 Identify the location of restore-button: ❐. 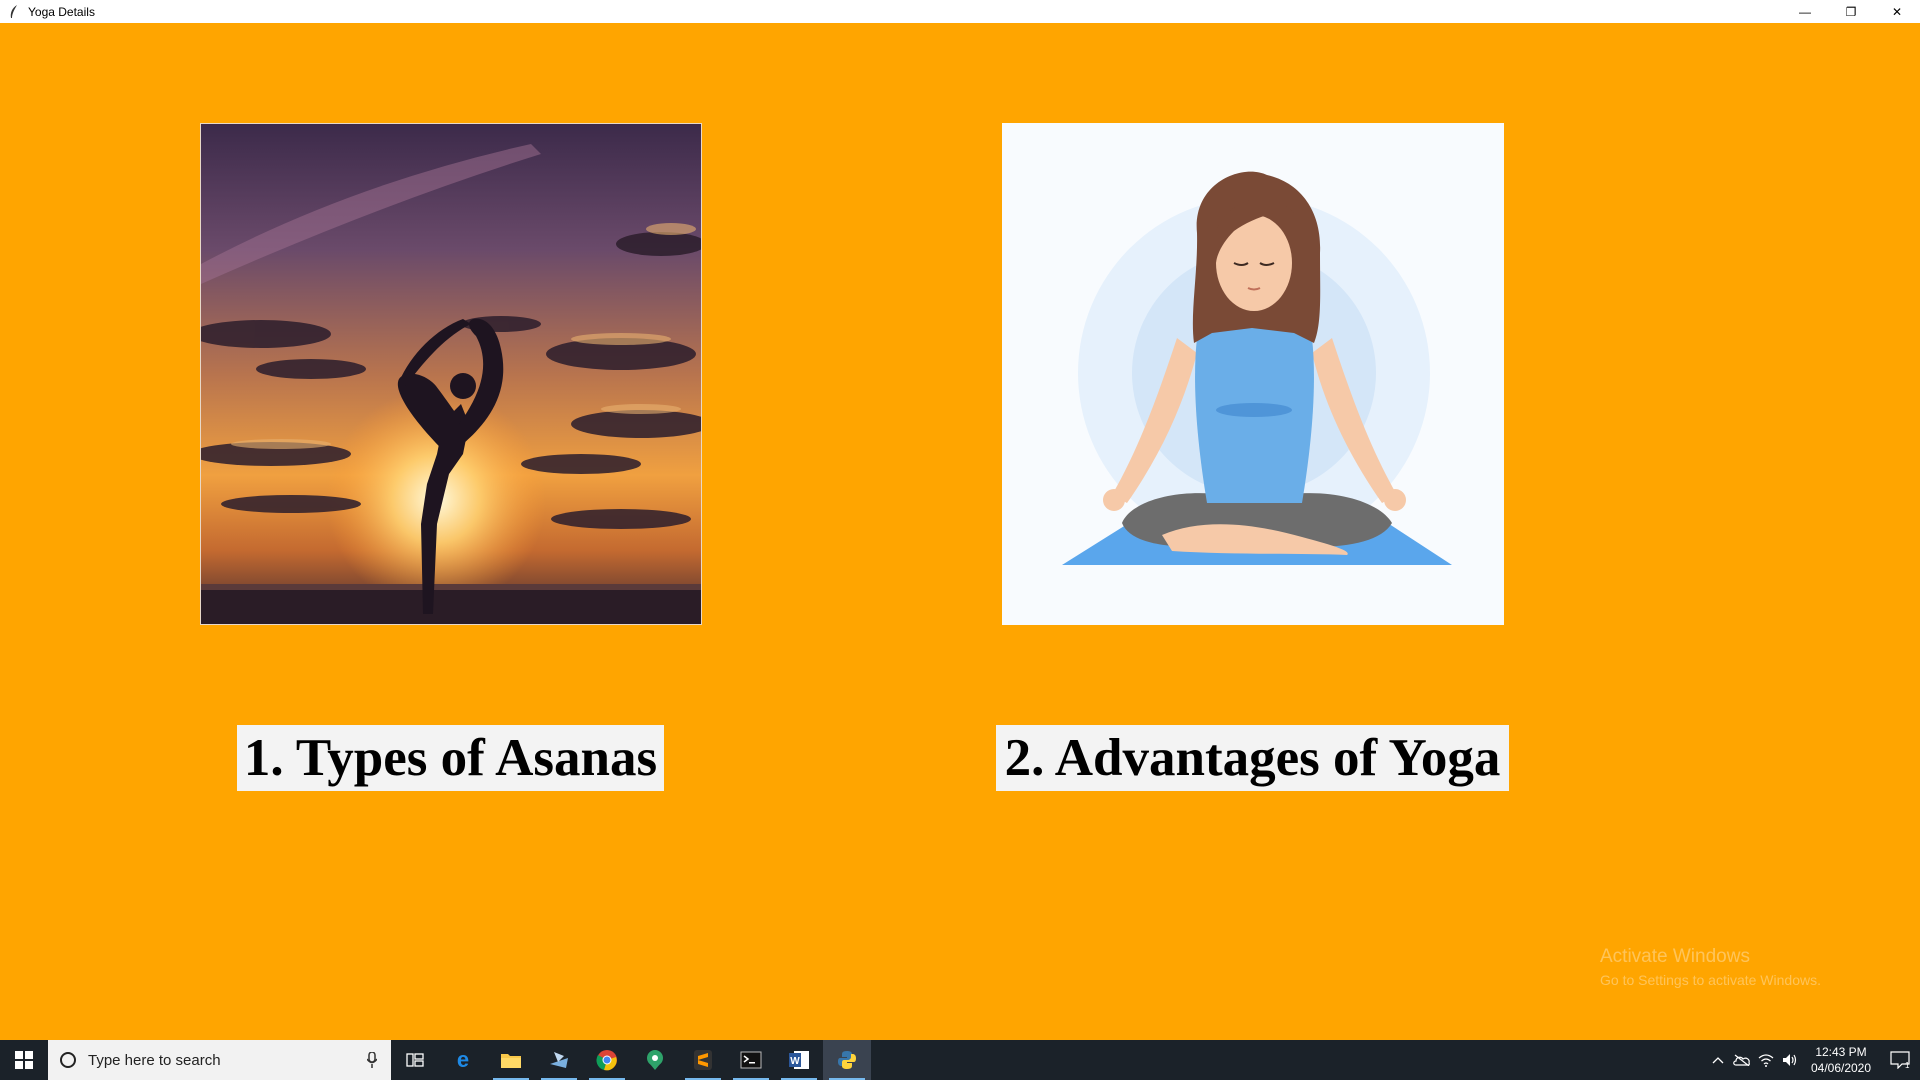
(1851, 11).